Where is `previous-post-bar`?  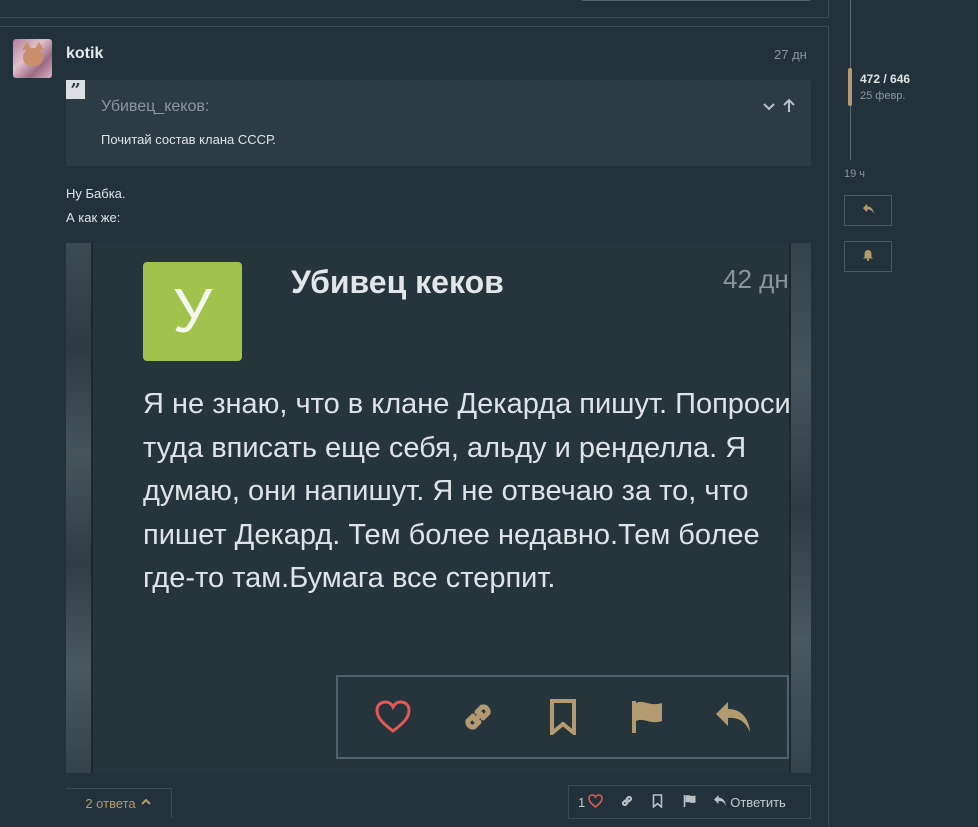 previous-post-bar is located at coordinates (696, 0).